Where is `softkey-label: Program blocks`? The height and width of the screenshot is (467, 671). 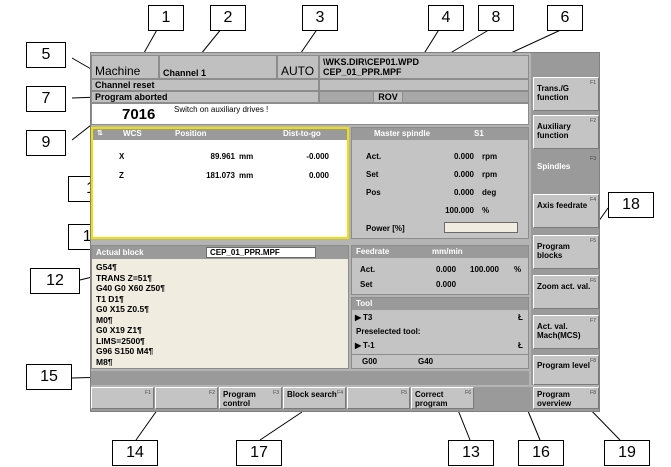
softkey-label: Program blocks is located at coordinates (553, 251).